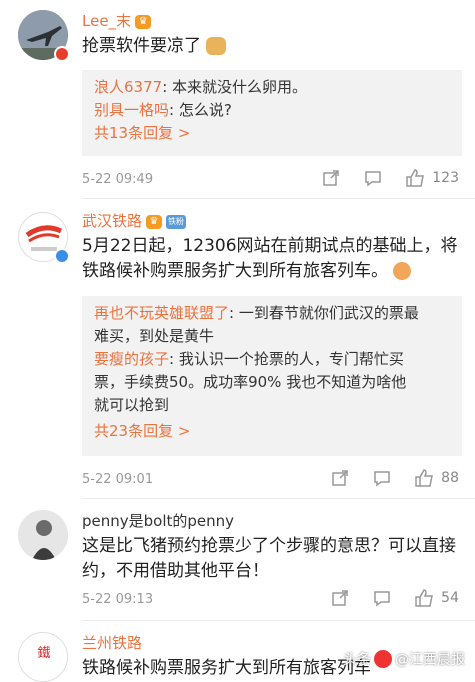  What do you see at coordinates (154, 336) in the screenshot?
I see `reply-text-cont: 难买，到处是黄牛` at bounding box center [154, 336].